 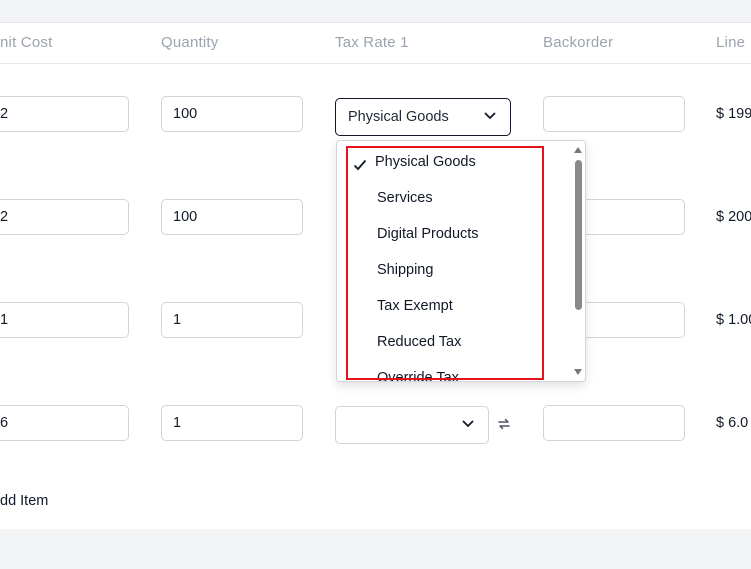 I want to click on header-quantity: Quantity, so click(x=190, y=42).